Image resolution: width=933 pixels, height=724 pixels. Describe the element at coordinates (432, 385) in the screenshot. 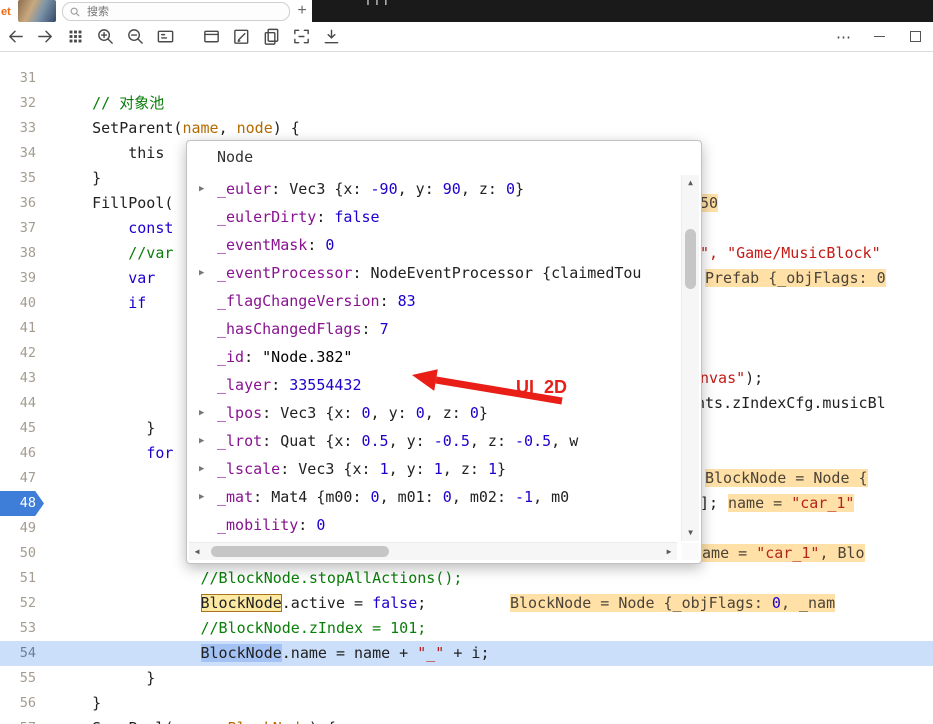

I see `property-row: _layer: 33554432` at that location.